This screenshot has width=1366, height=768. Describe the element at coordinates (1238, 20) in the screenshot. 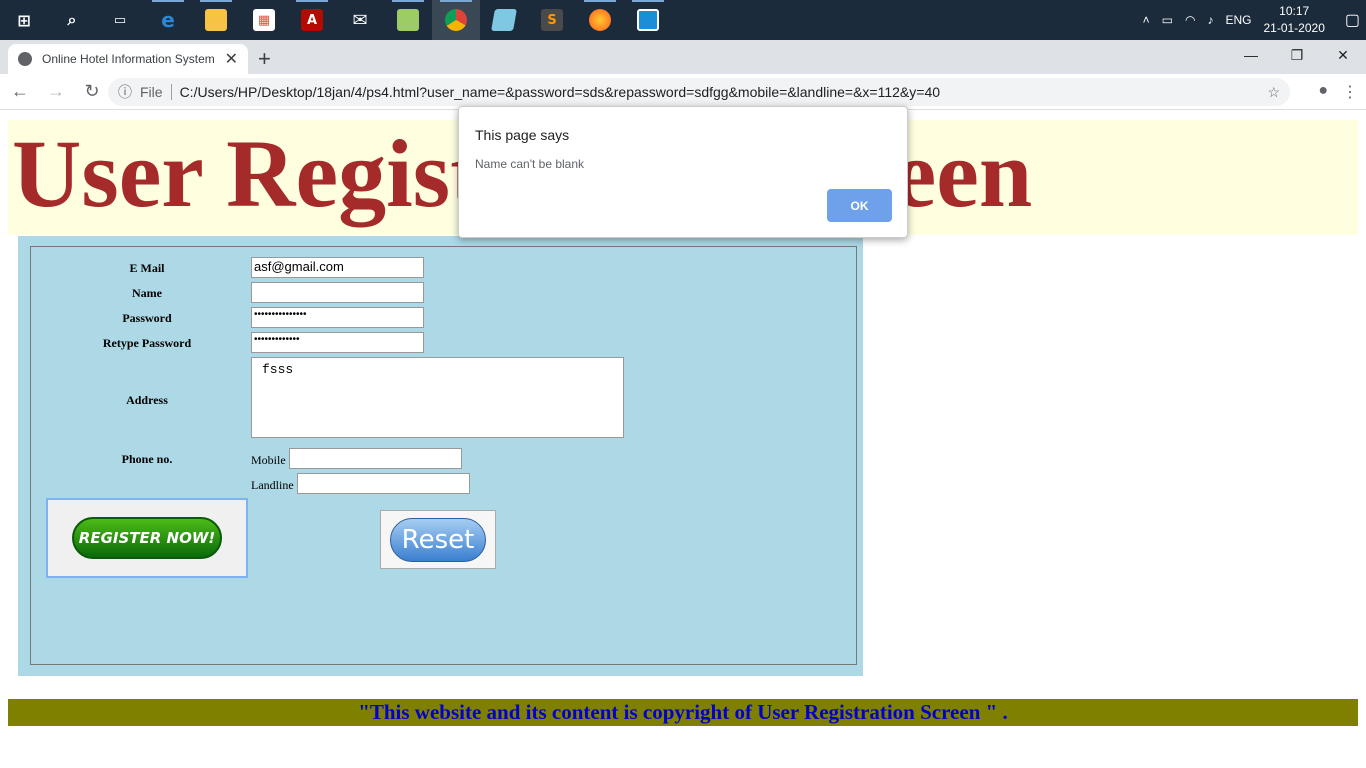

I see `language-indicator: ENG` at that location.